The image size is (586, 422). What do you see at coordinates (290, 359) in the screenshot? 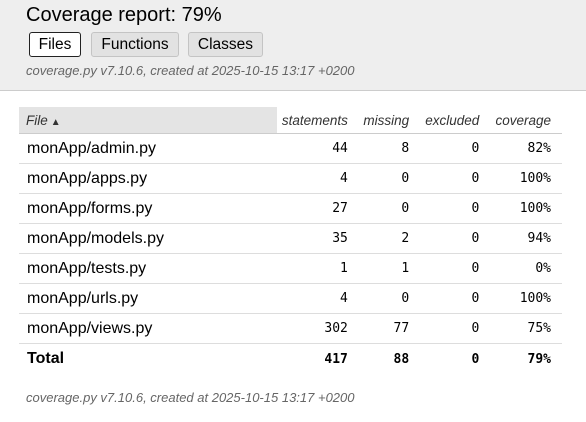
I see `total-row: Total 417 88 0 79%` at bounding box center [290, 359].